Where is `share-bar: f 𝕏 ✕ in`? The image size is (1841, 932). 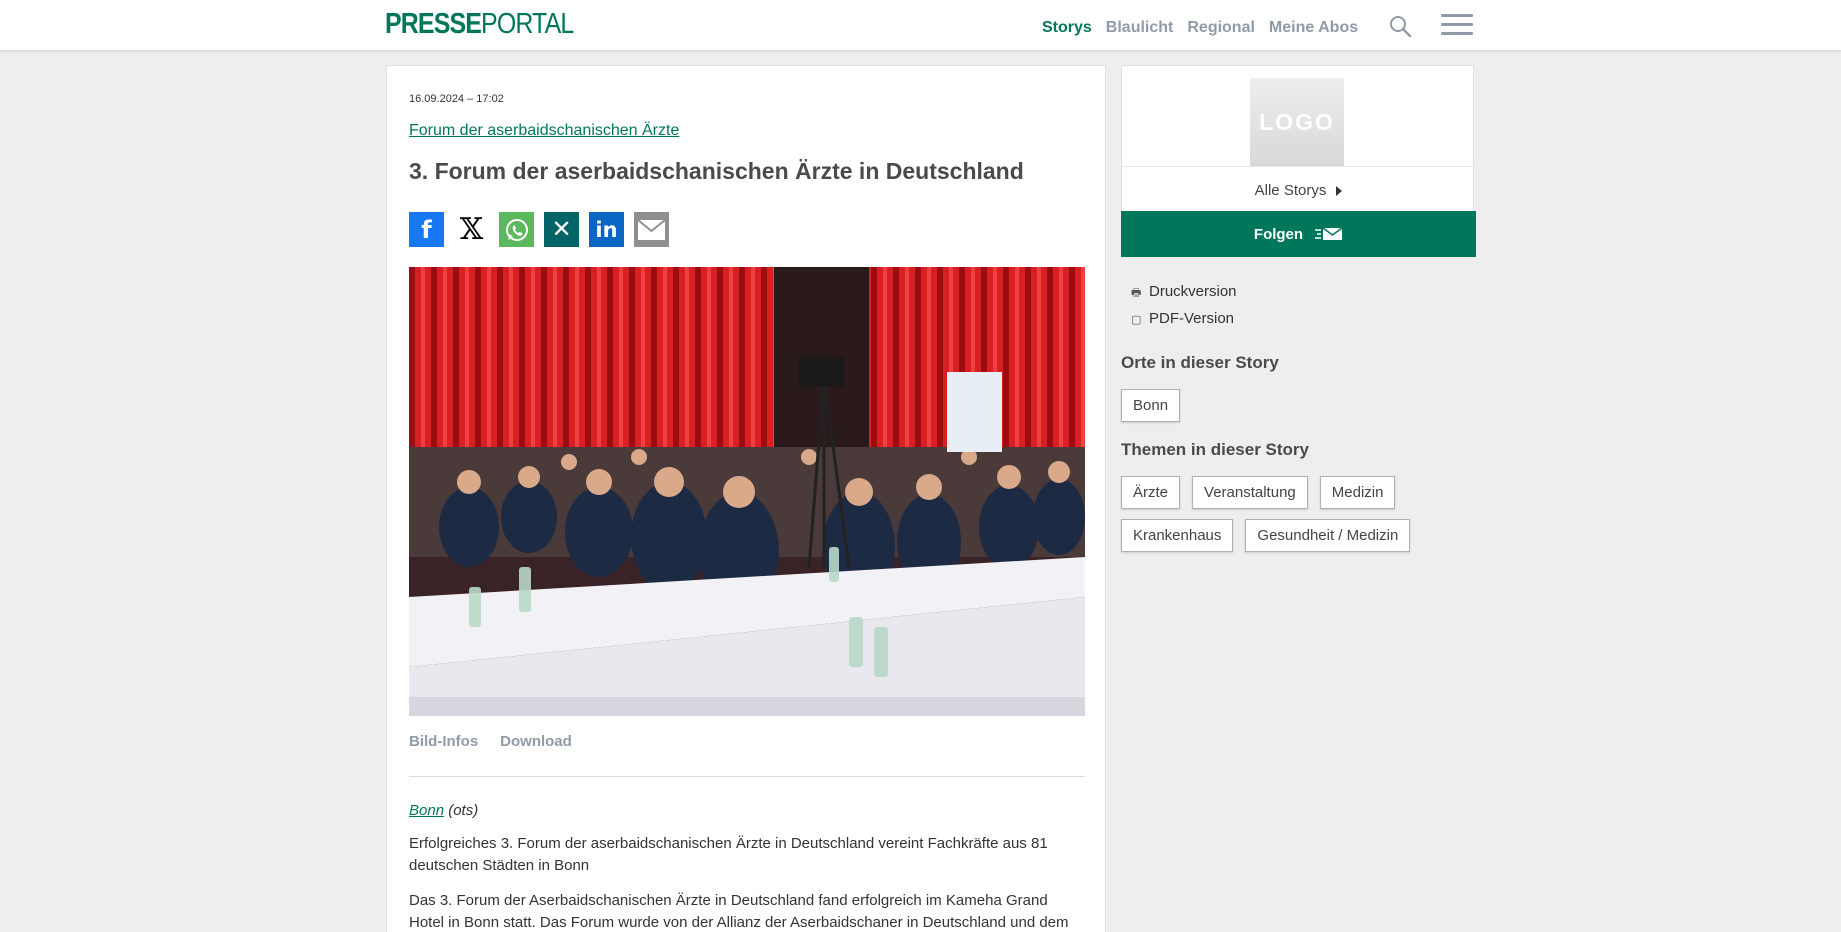
share-bar: f 𝕏 ✕ in is located at coordinates (747, 229).